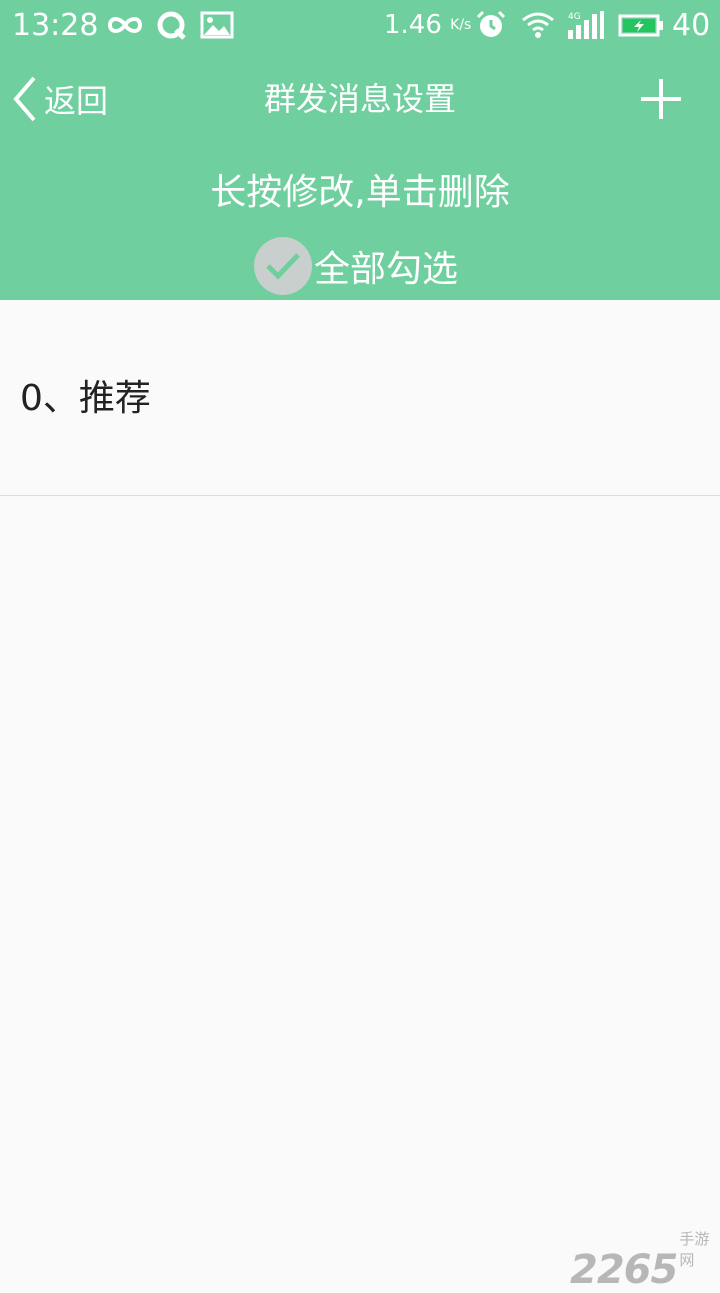 This screenshot has height=1293, width=720. What do you see at coordinates (359, 99) in the screenshot?
I see `page-title: 群发消息设置` at bounding box center [359, 99].